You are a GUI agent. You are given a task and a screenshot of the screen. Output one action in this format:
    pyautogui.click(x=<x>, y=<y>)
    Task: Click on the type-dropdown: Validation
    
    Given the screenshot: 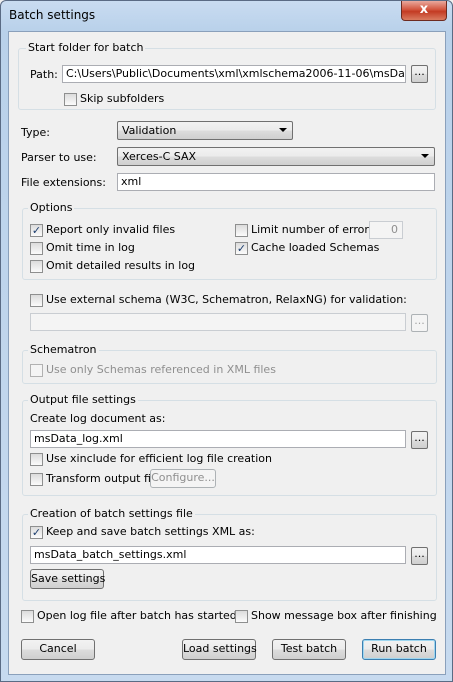 What is the action you would take?
    pyautogui.click(x=205, y=130)
    